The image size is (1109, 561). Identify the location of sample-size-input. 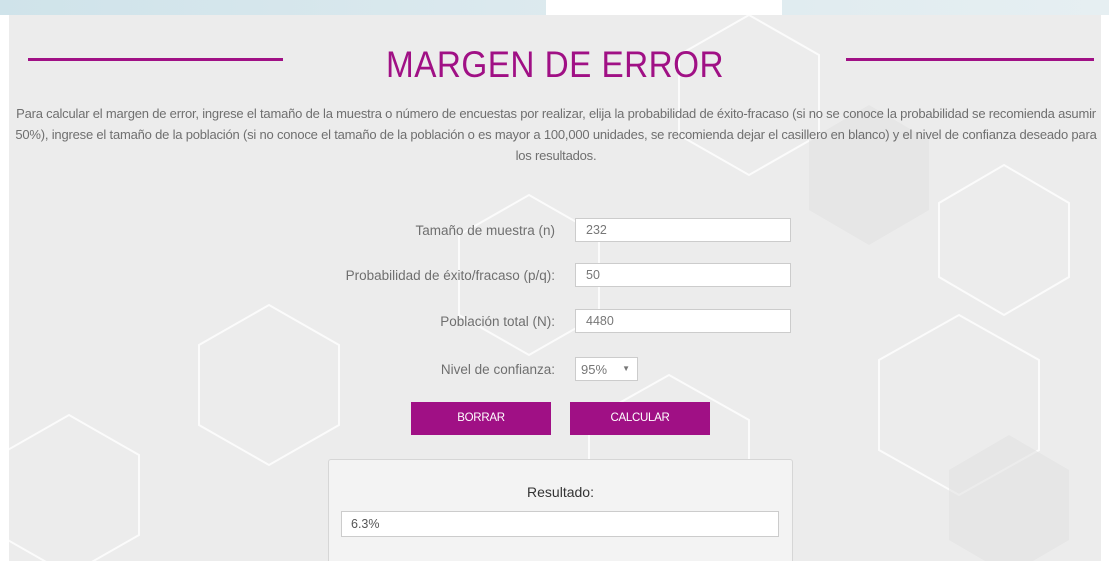
(683, 230).